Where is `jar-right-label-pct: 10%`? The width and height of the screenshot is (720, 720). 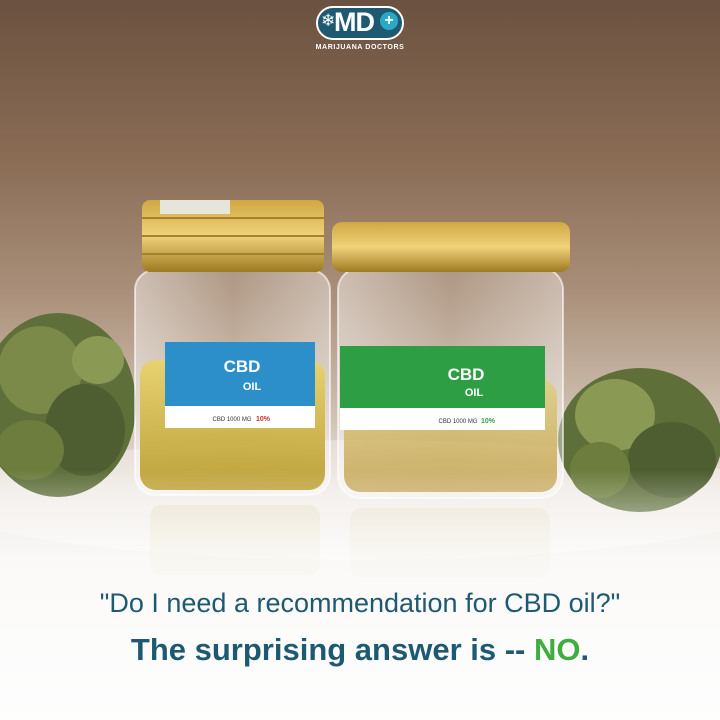
jar-right-label-pct: 10% is located at coordinates (488, 421).